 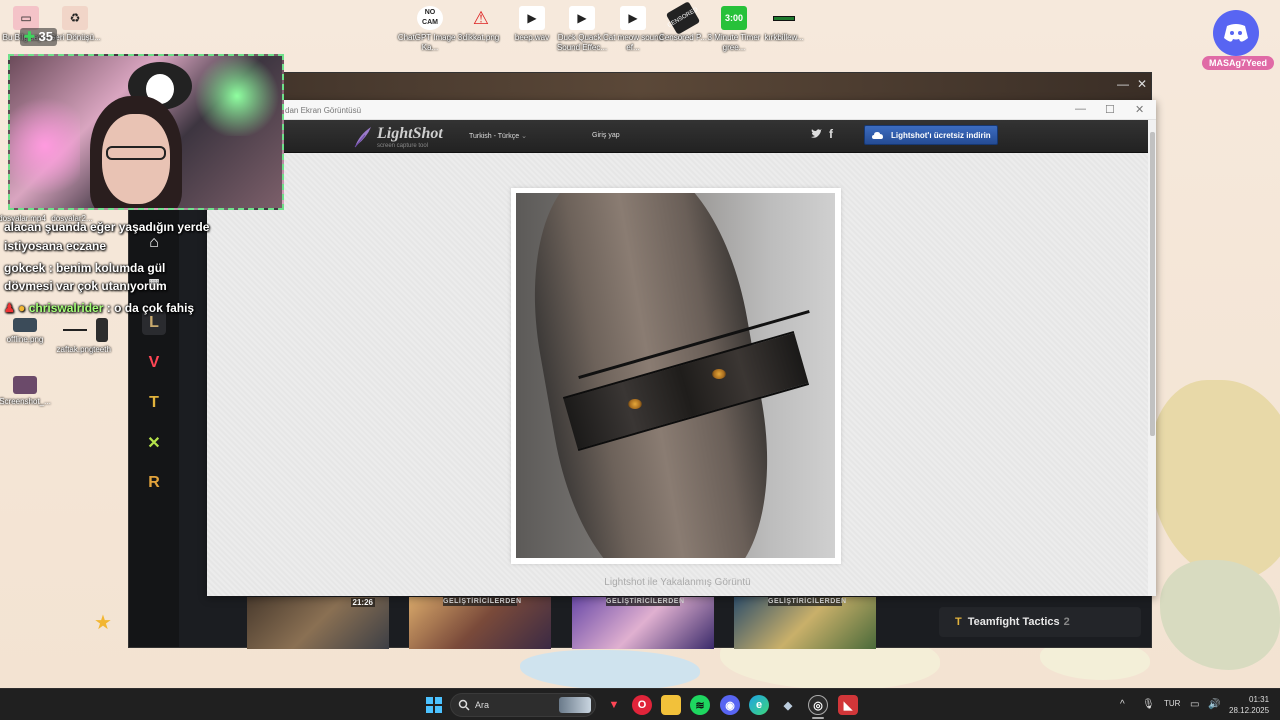 I want to click on opera-icon: O, so click(x=642, y=705).